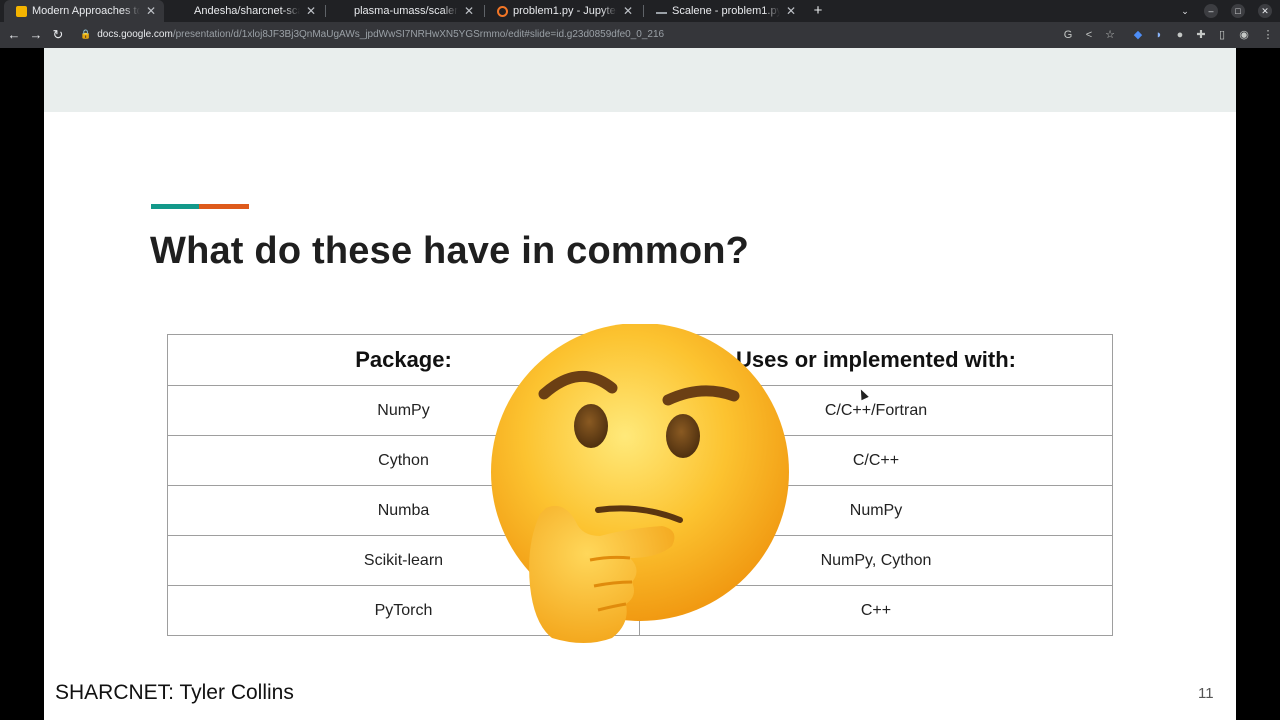  What do you see at coordinates (1110, 35) in the screenshot?
I see `bookmark-star-icon: ☆` at bounding box center [1110, 35].